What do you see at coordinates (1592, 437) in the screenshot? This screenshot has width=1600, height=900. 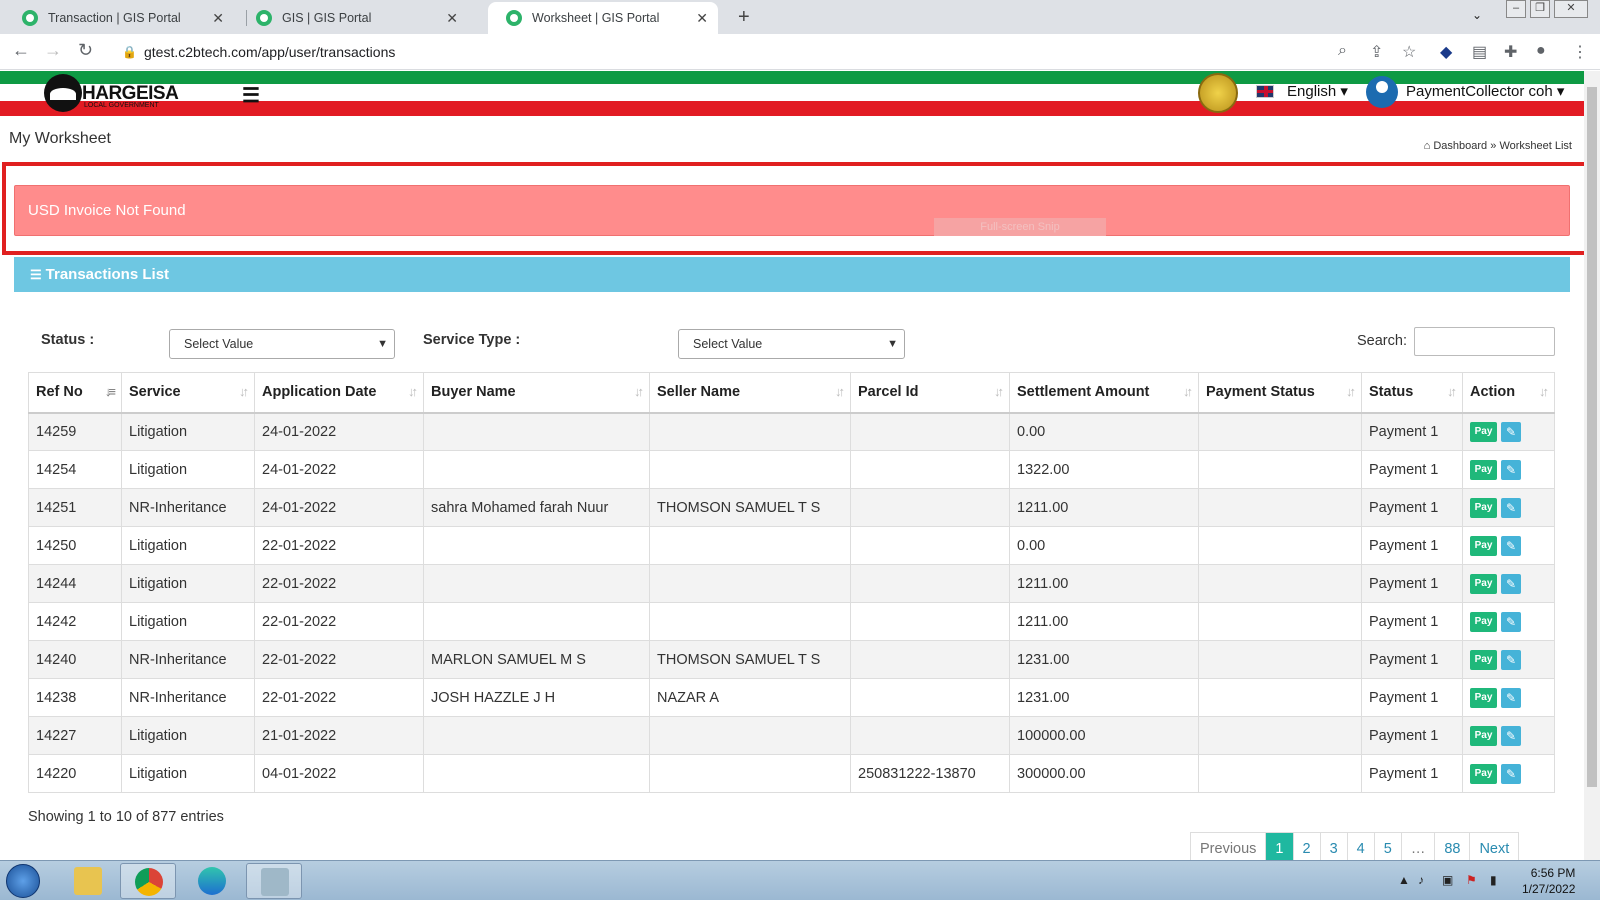 I see `scrollbar-thumb` at bounding box center [1592, 437].